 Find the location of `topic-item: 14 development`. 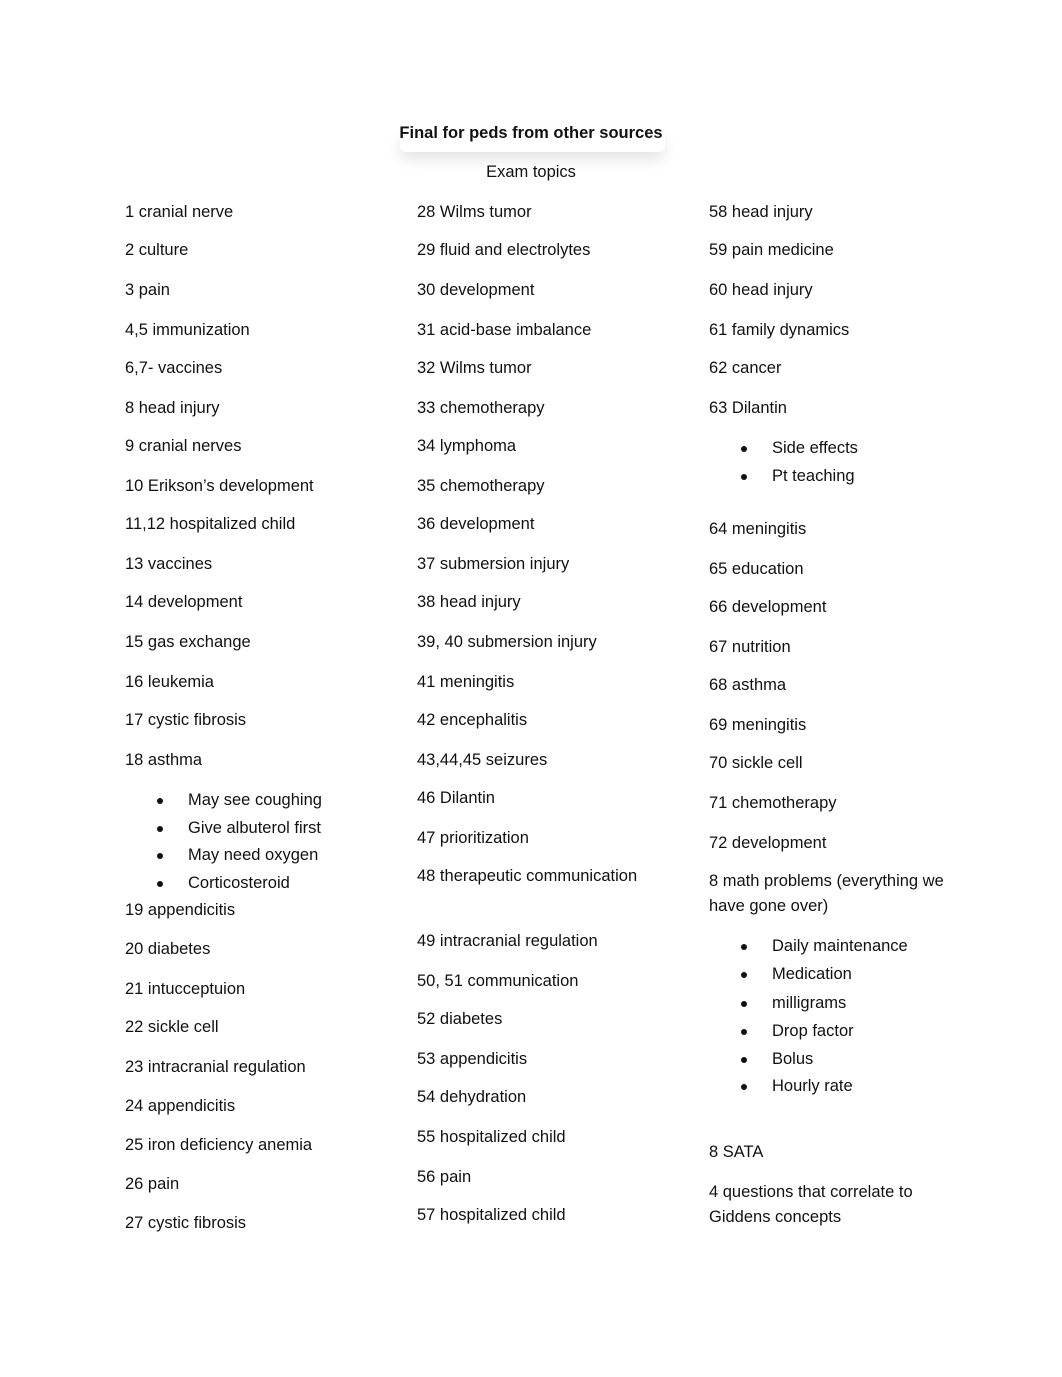

topic-item: 14 development is located at coordinates (184, 602).